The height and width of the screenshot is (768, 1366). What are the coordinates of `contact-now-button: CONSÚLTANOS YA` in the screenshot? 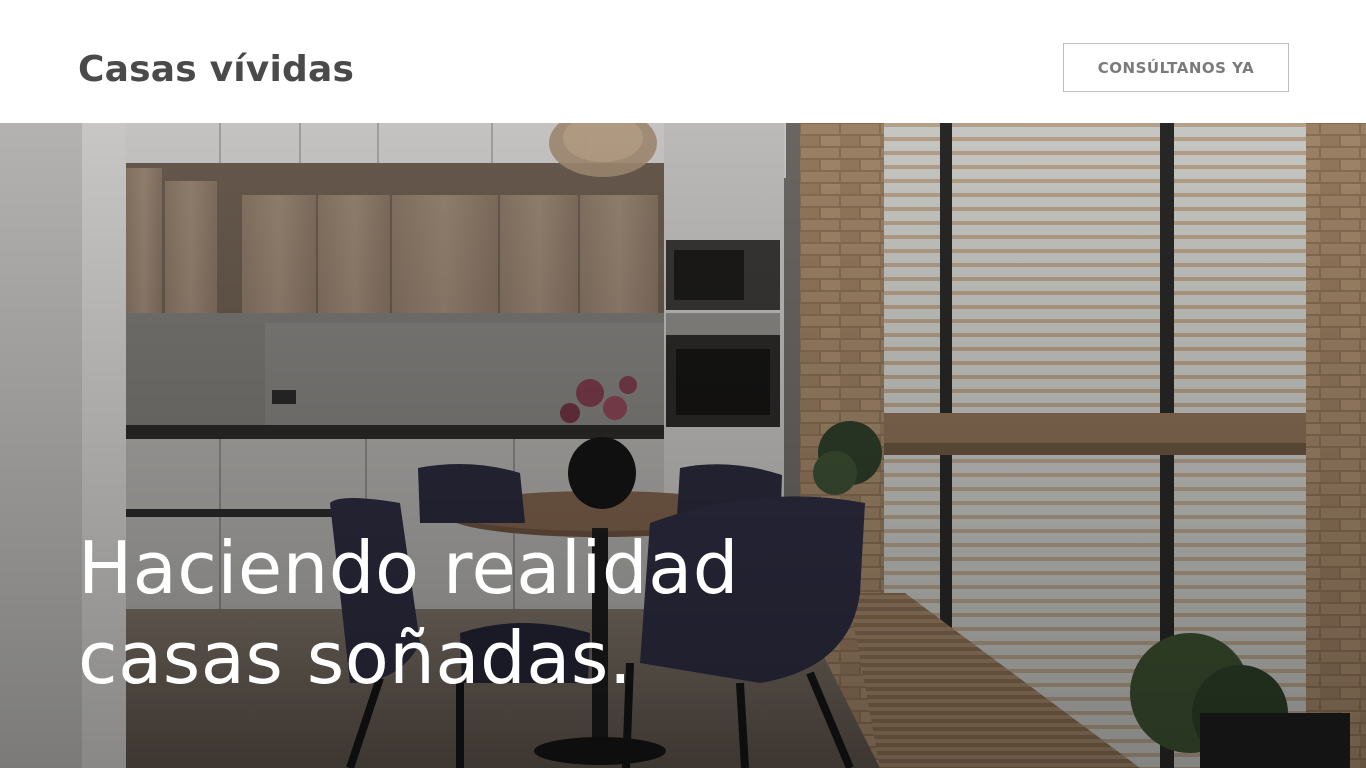 It's located at (1176, 67).